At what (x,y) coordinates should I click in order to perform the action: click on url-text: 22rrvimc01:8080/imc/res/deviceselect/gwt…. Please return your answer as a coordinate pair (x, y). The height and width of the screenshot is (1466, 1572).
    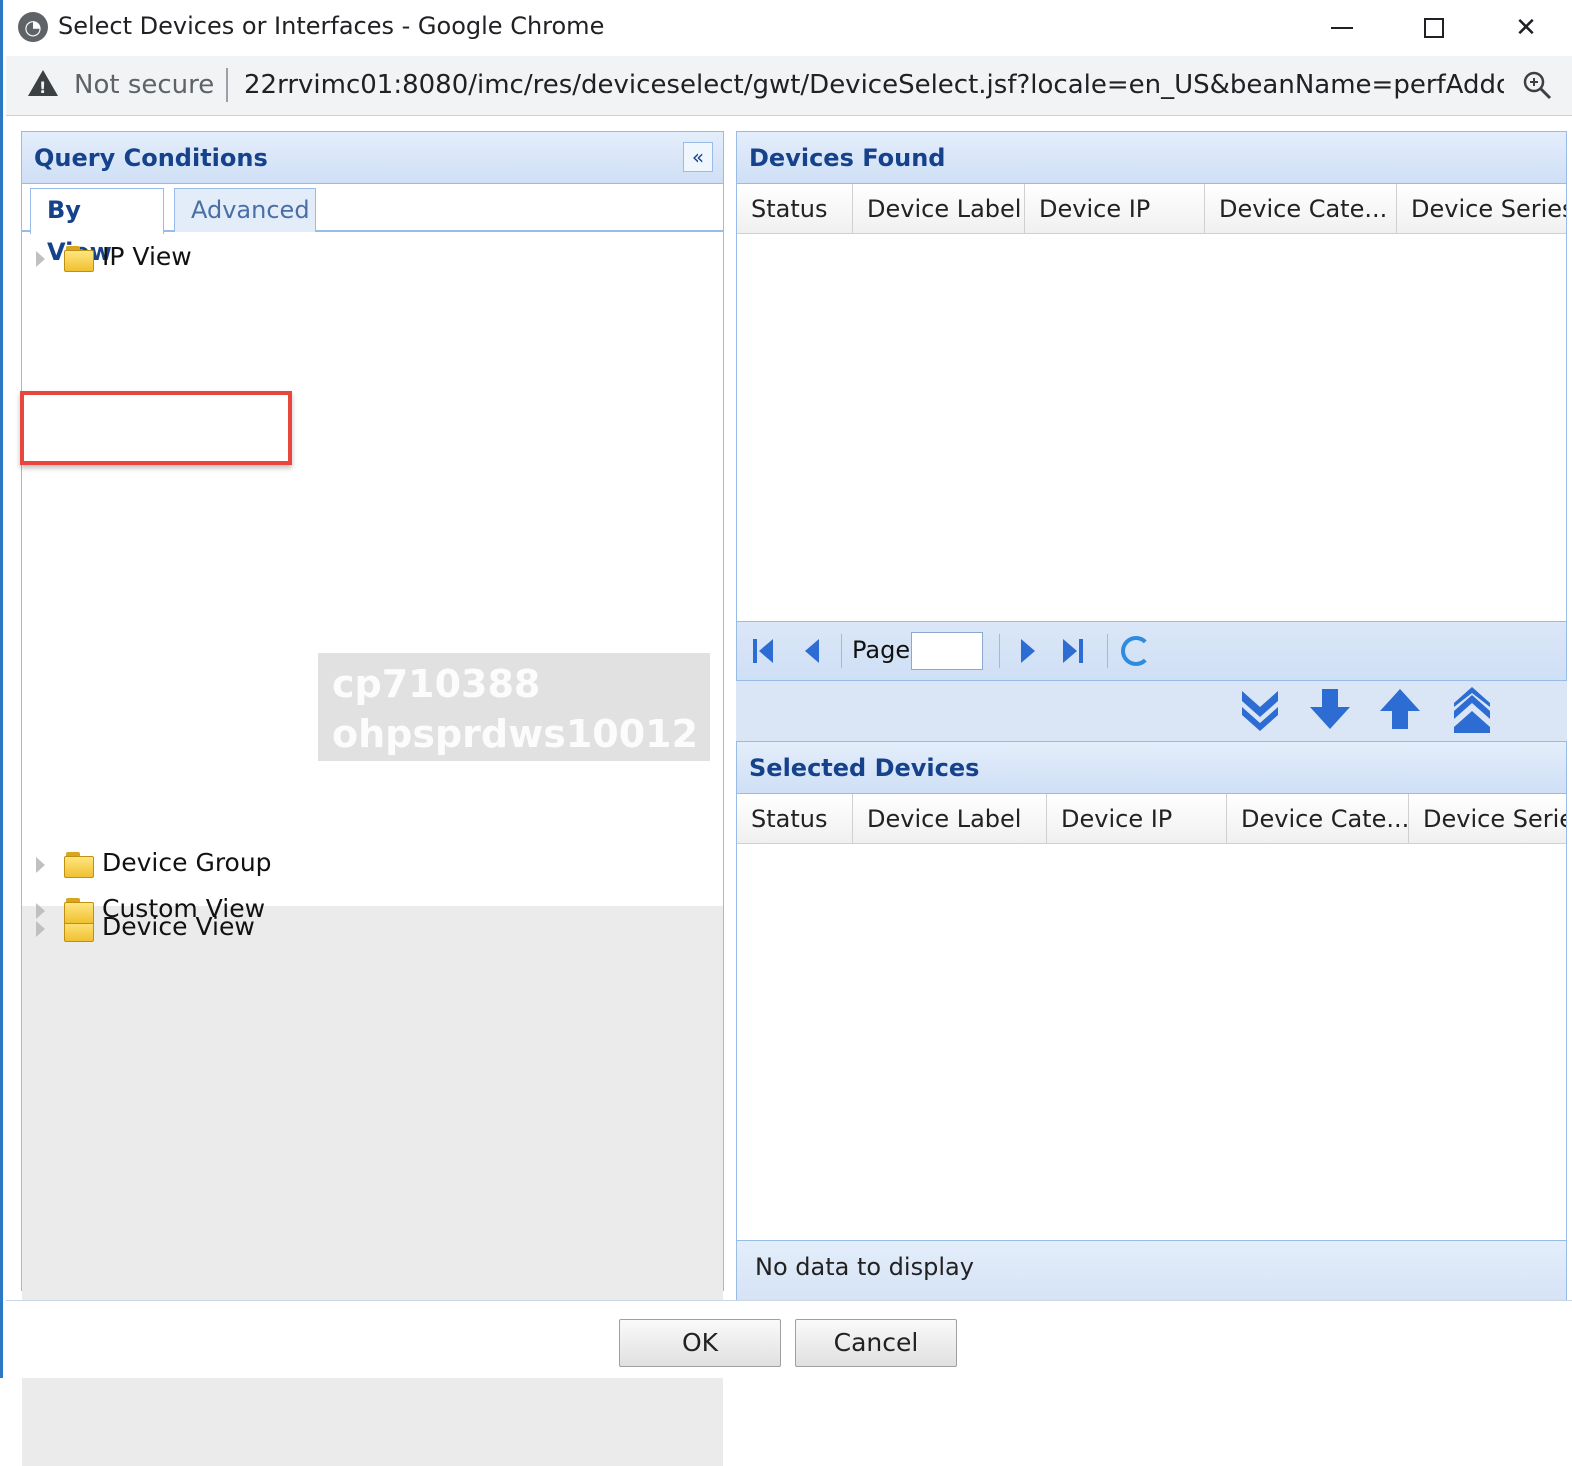
    Looking at the image, I should click on (874, 85).